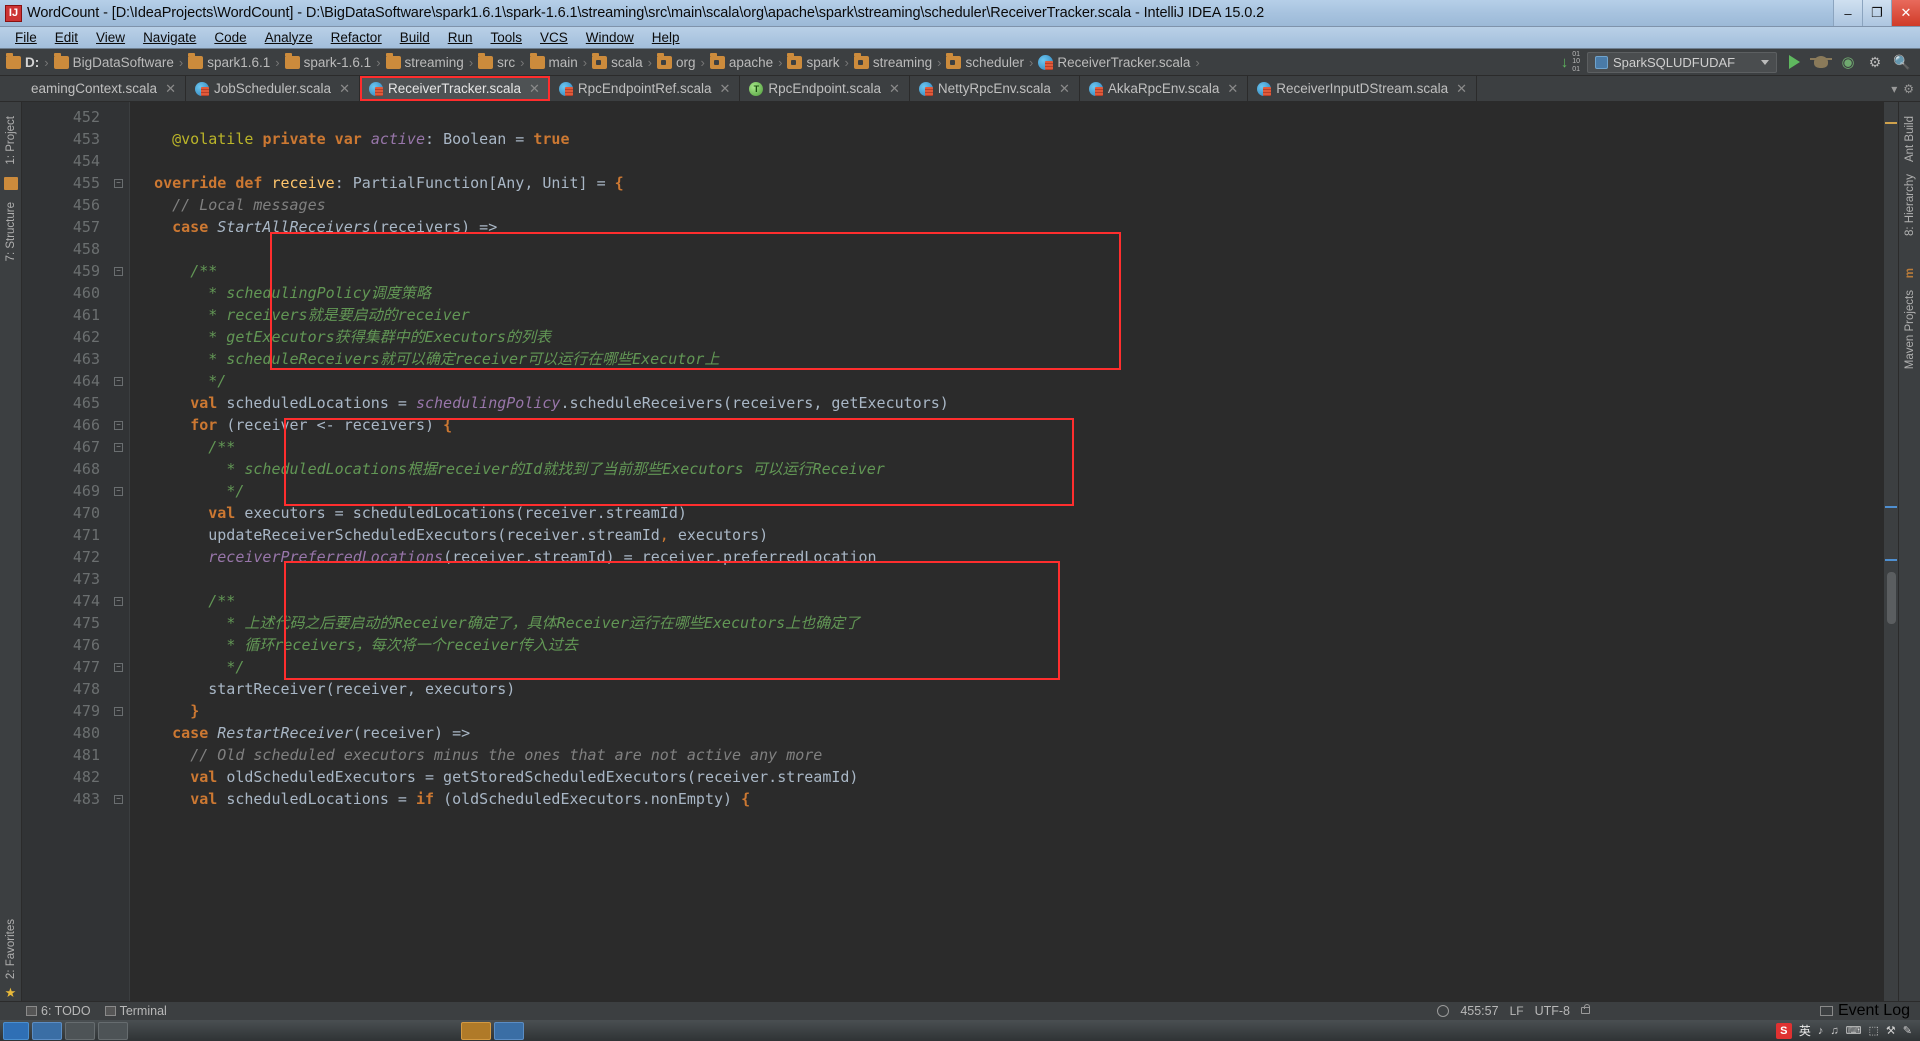 This screenshot has width=1920, height=1041. What do you see at coordinates (335, 61) in the screenshot?
I see `breadcrumb-item-3: spark-1.6.1 ›` at bounding box center [335, 61].